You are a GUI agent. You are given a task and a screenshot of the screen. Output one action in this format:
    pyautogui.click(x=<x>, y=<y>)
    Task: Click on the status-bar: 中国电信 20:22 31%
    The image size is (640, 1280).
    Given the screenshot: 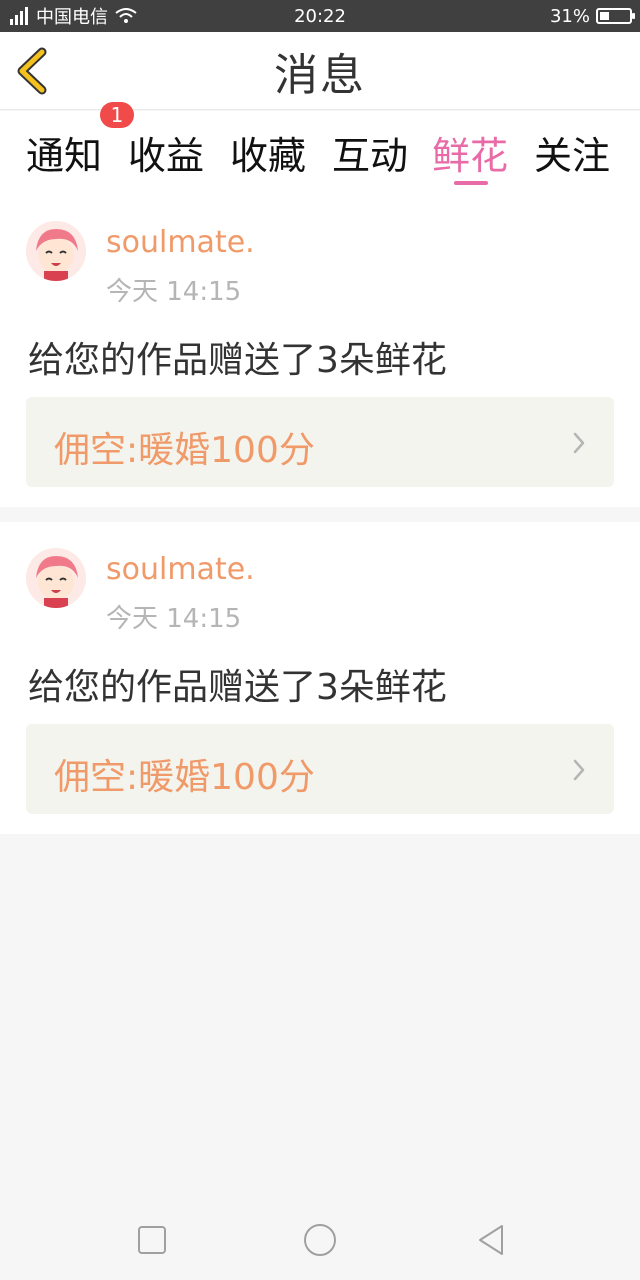 What is the action you would take?
    pyautogui.click(x=320, y=16)
    